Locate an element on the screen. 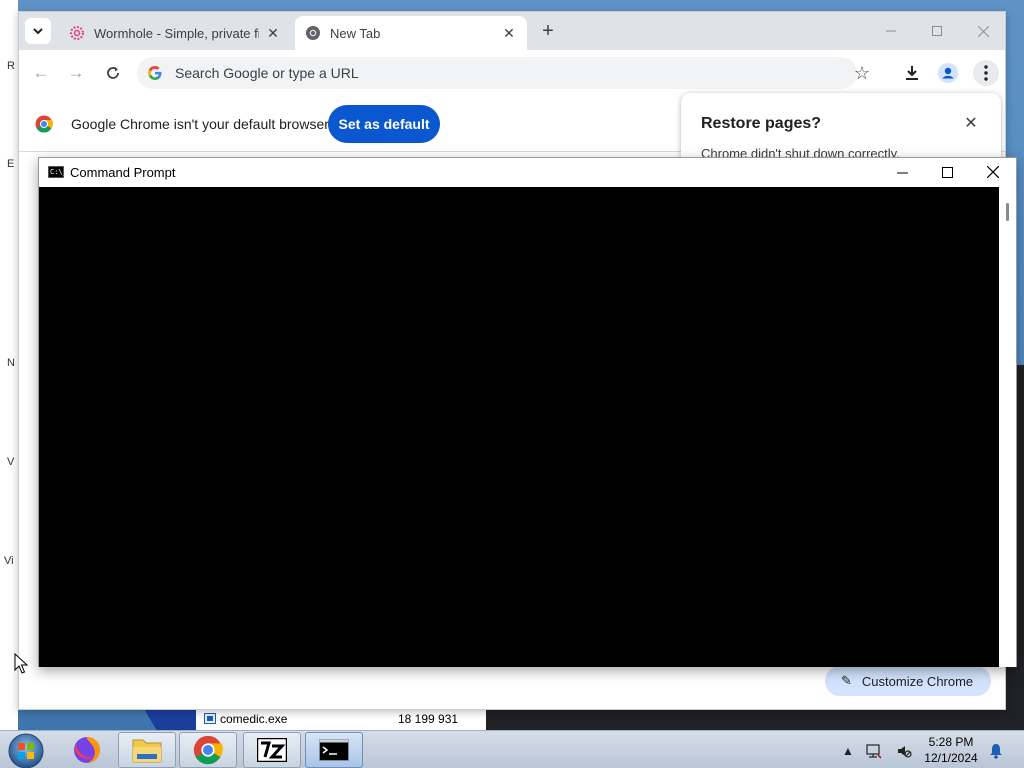 Image resolution: width=1024 pixels, height=768 pixels. 7zip-icon is located at coordinates (272, 750).